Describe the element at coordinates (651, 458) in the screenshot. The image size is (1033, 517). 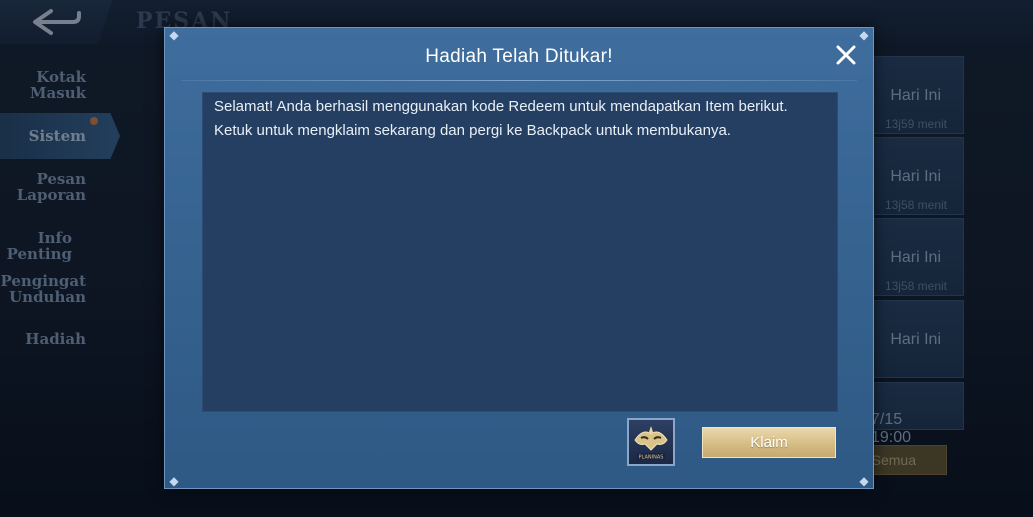
I see `item-caption: PLANINAS` at that location.